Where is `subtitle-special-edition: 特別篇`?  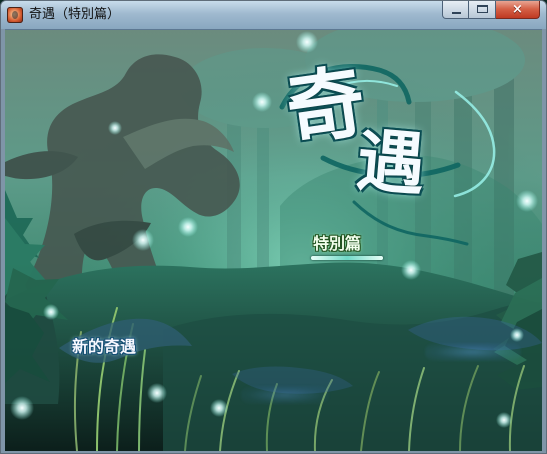 subtitle-special-edition: 特別篇 is located at coordinates (337, 243).